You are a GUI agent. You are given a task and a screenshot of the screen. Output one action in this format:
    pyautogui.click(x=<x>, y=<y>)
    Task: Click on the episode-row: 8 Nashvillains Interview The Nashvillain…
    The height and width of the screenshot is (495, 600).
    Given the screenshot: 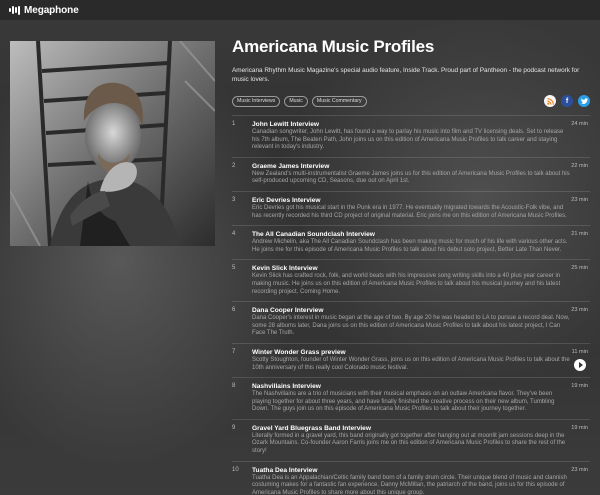 What is the action you would take?
    pyautogui.click(x=411, y=398)
    